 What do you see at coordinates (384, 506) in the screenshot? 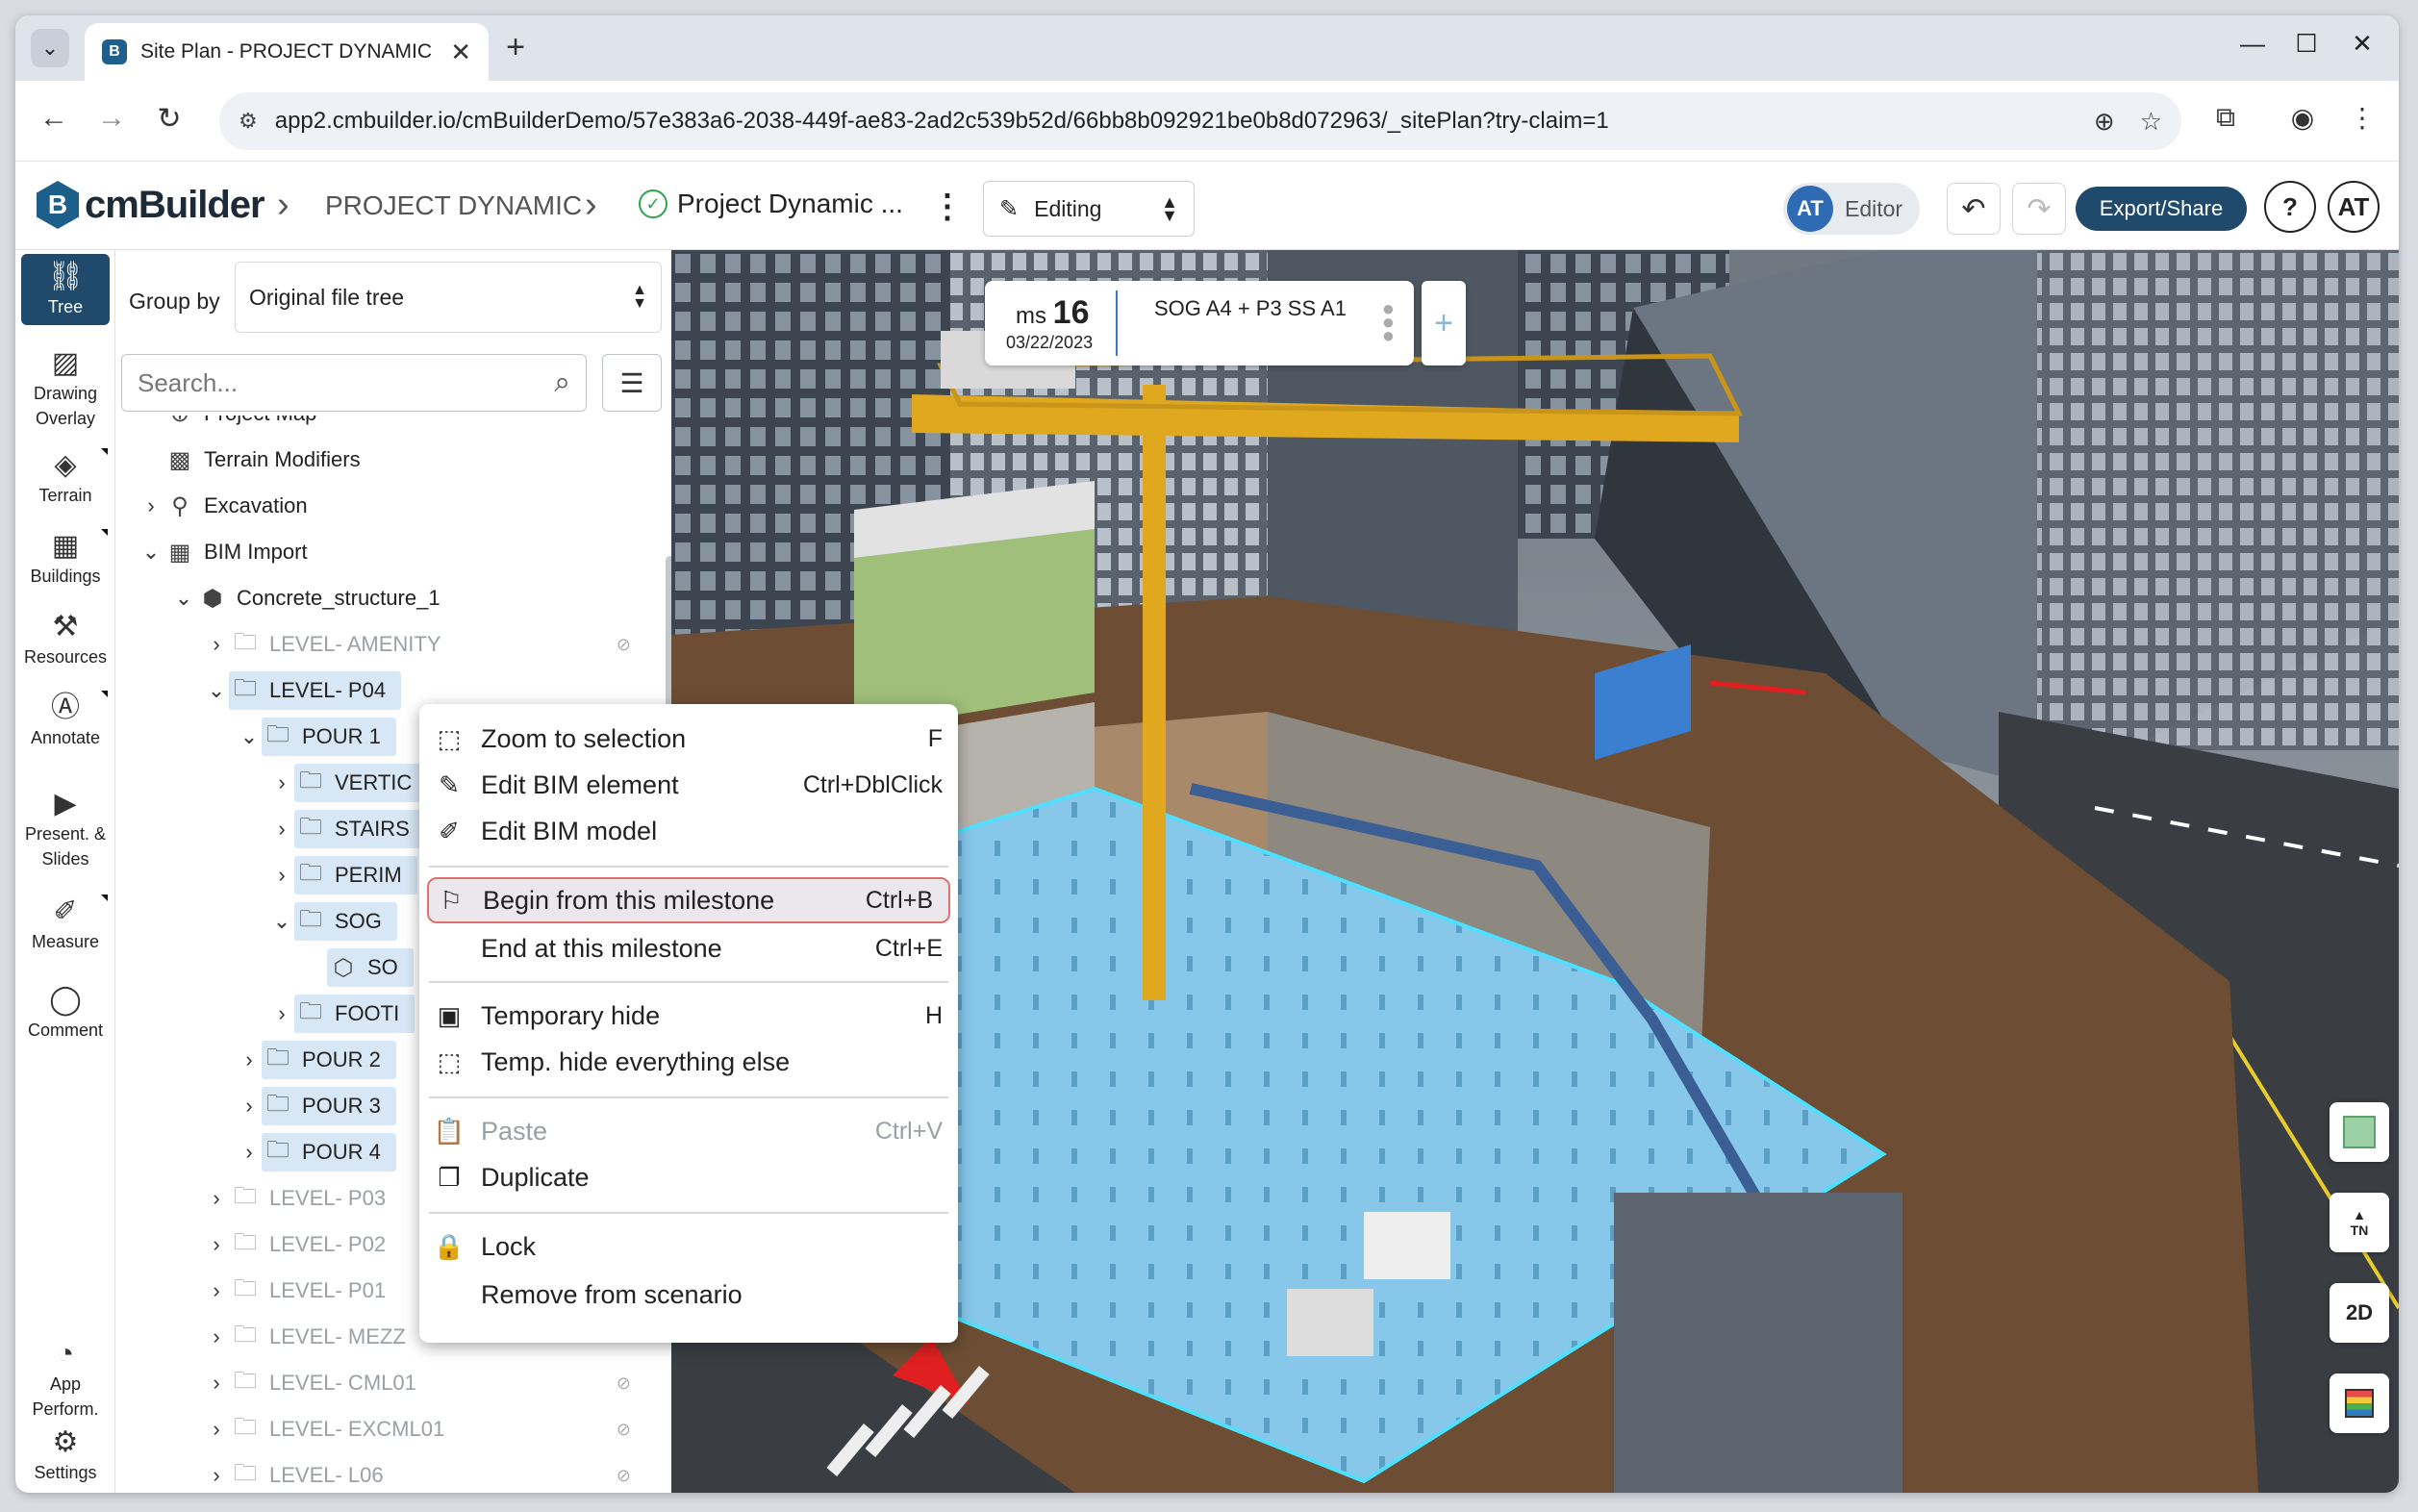
I see `tree-item: › ⚲ Excavation` at bounding box center [384, 506].